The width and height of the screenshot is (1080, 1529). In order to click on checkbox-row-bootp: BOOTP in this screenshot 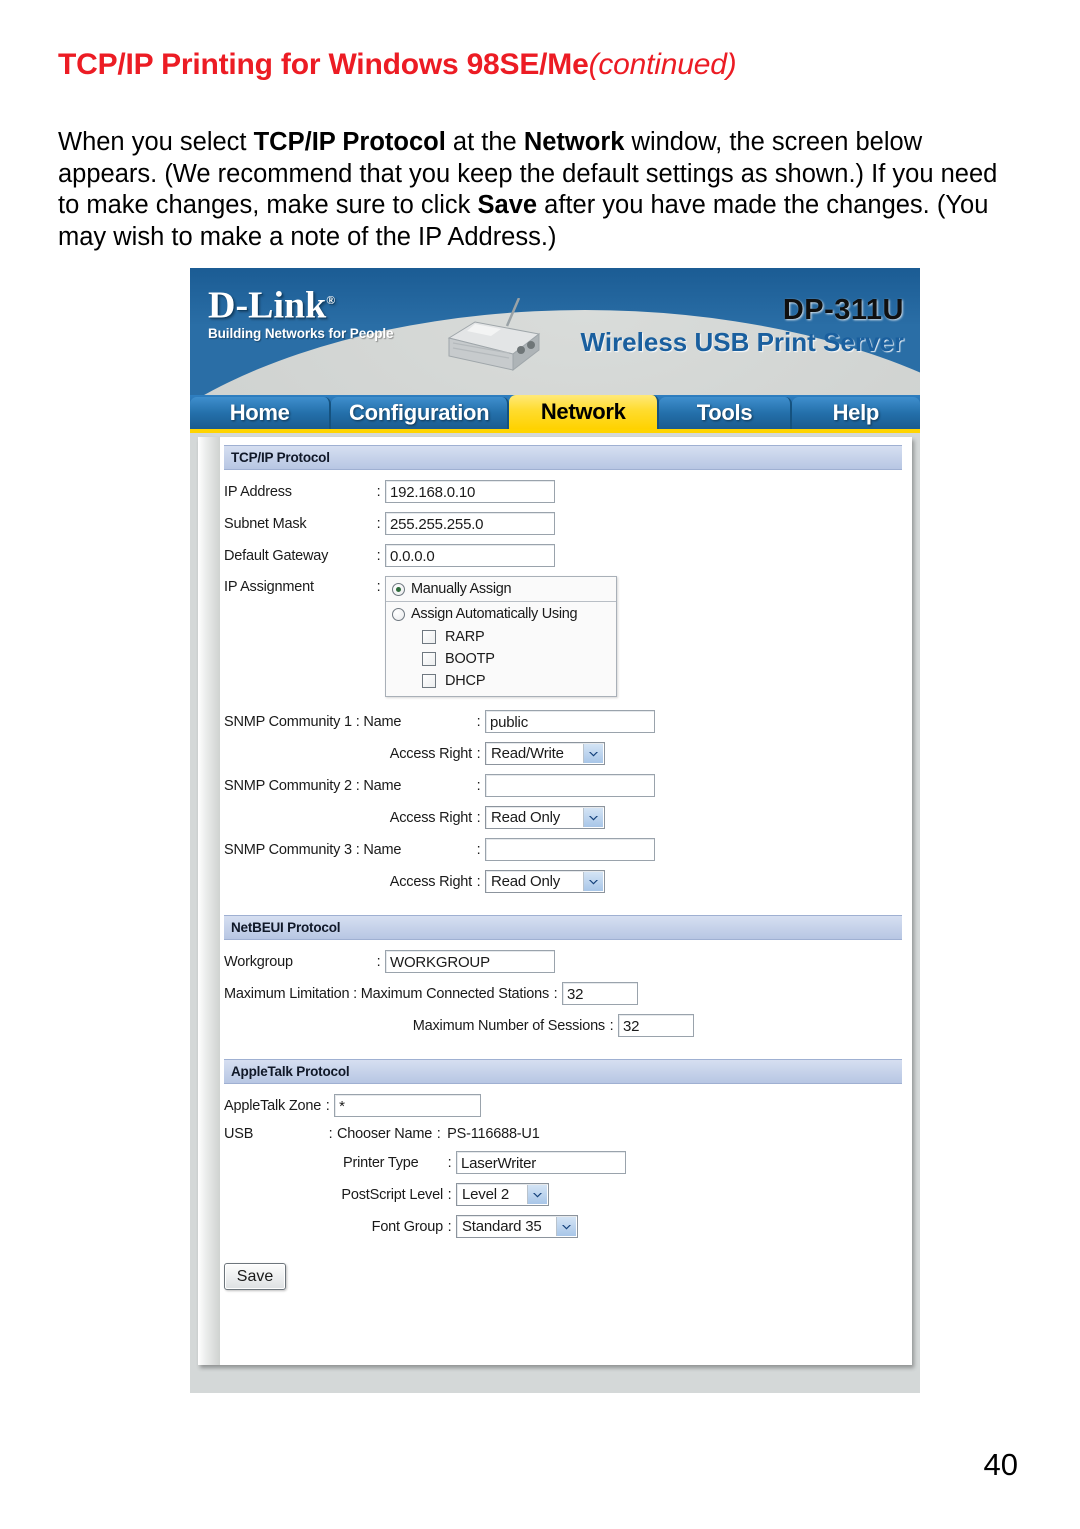, I will do `click(501, 659)`.